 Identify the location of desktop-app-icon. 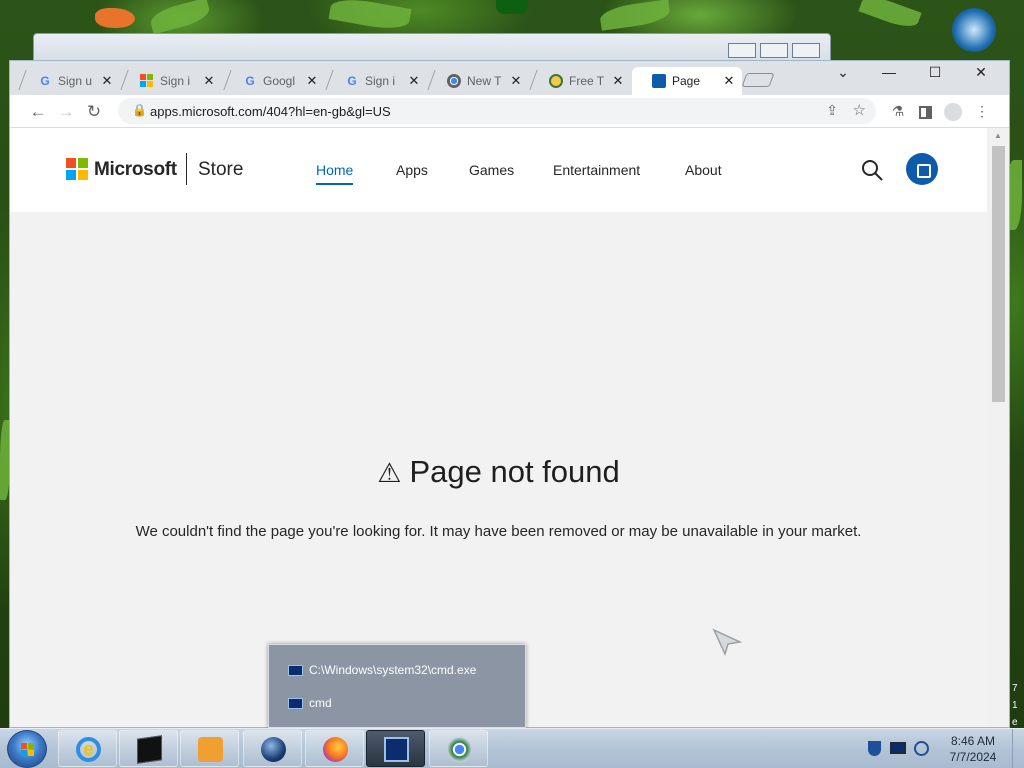
(974, 30).